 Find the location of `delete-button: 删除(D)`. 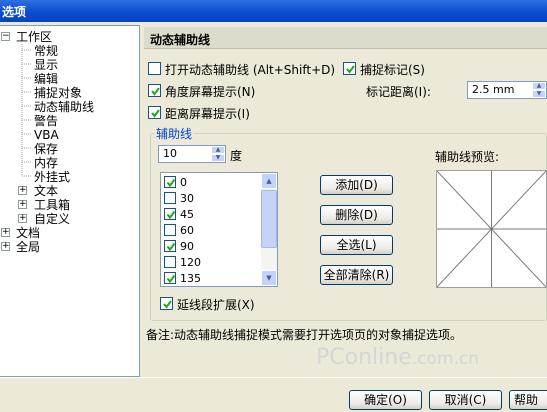

delete-button: 删除(D) is located at coordinates (356, 215).